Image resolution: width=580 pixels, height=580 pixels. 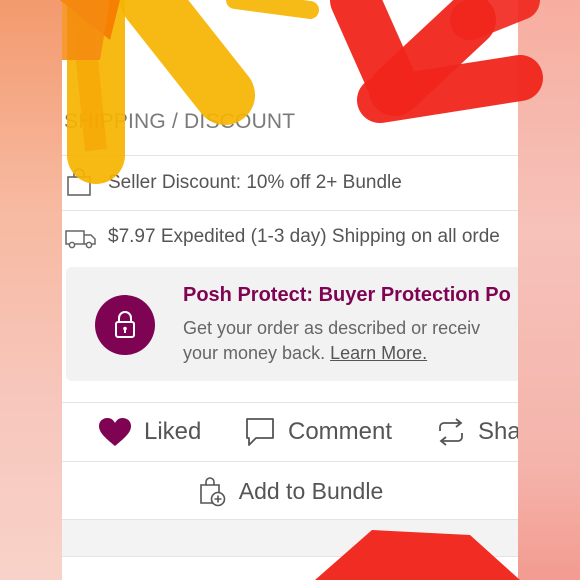 I want to click on shopping-bag-icon, so click(x=79, y=183).